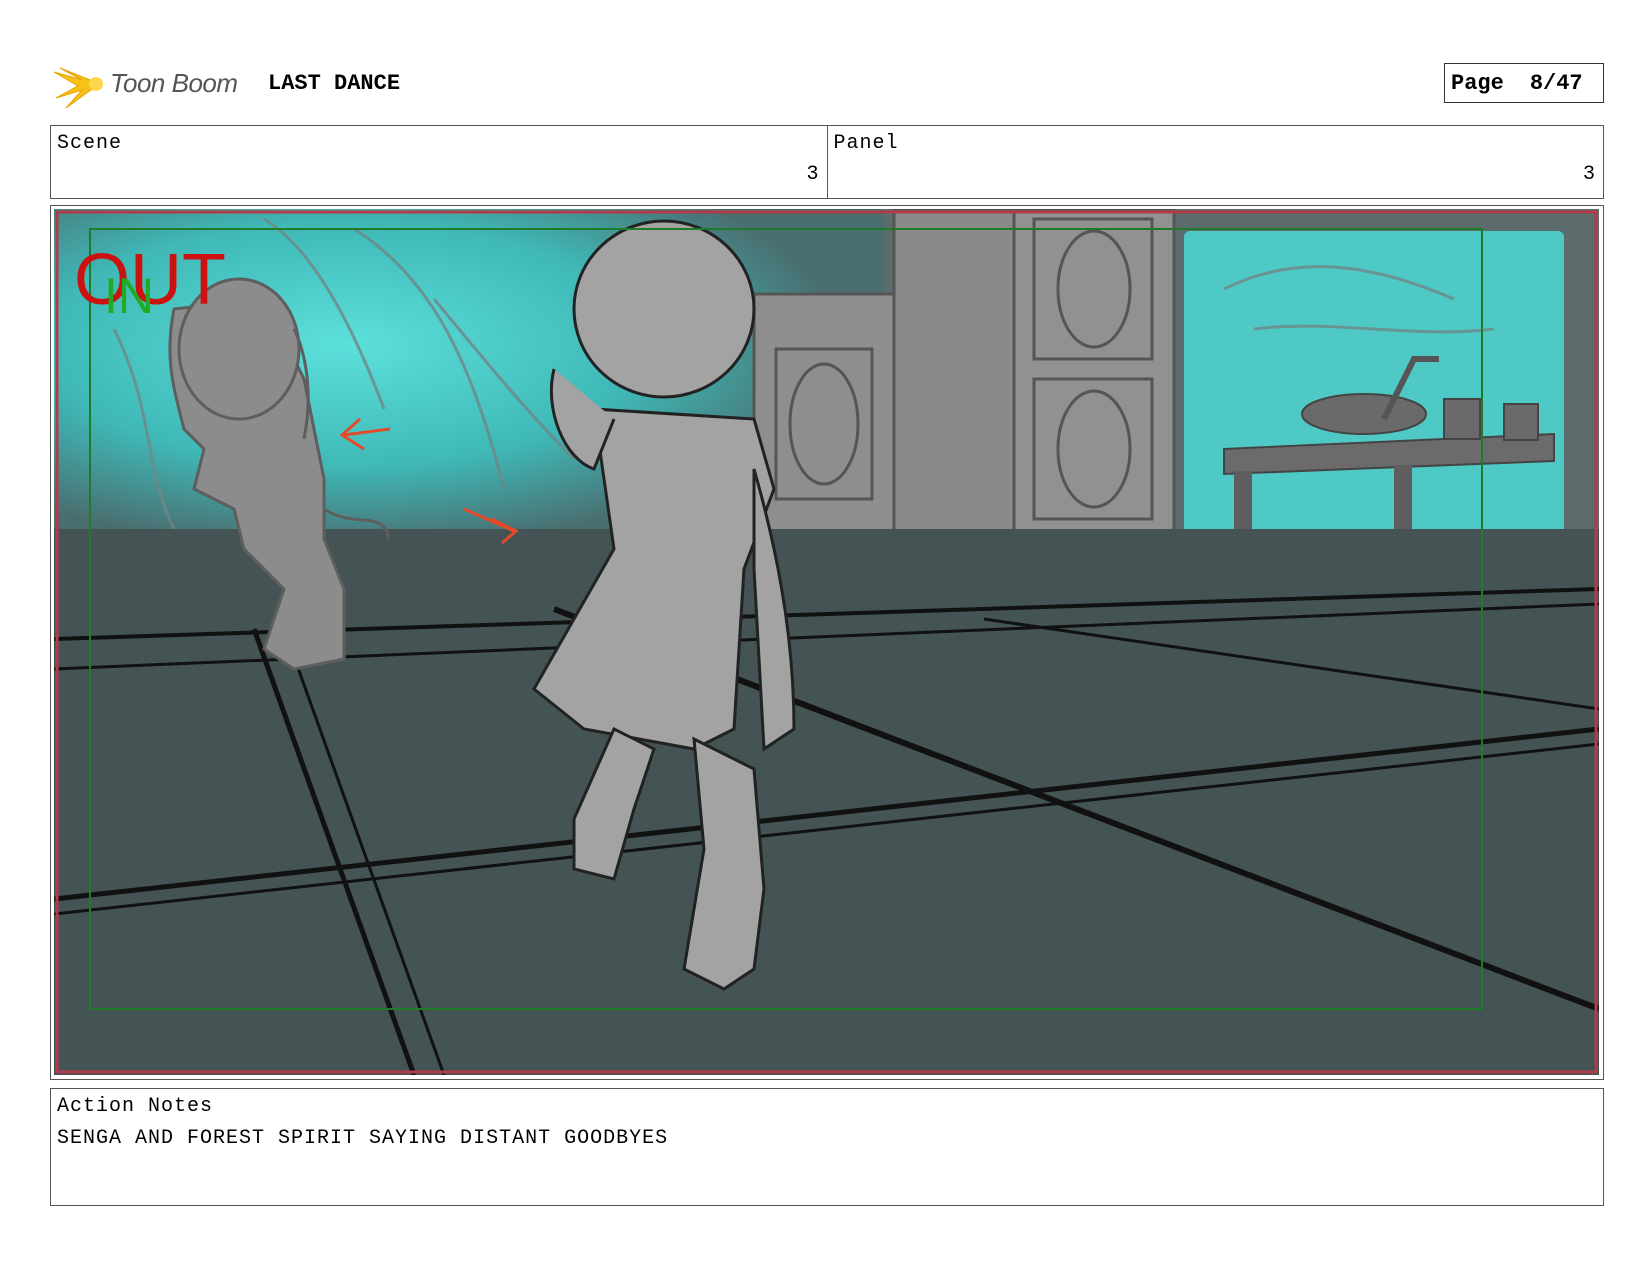 The image size is (1650, 1275). What do you see at coordinates (824, 429) in the screenshot?
I see `speaker-small` at bounding box center [824, 429].